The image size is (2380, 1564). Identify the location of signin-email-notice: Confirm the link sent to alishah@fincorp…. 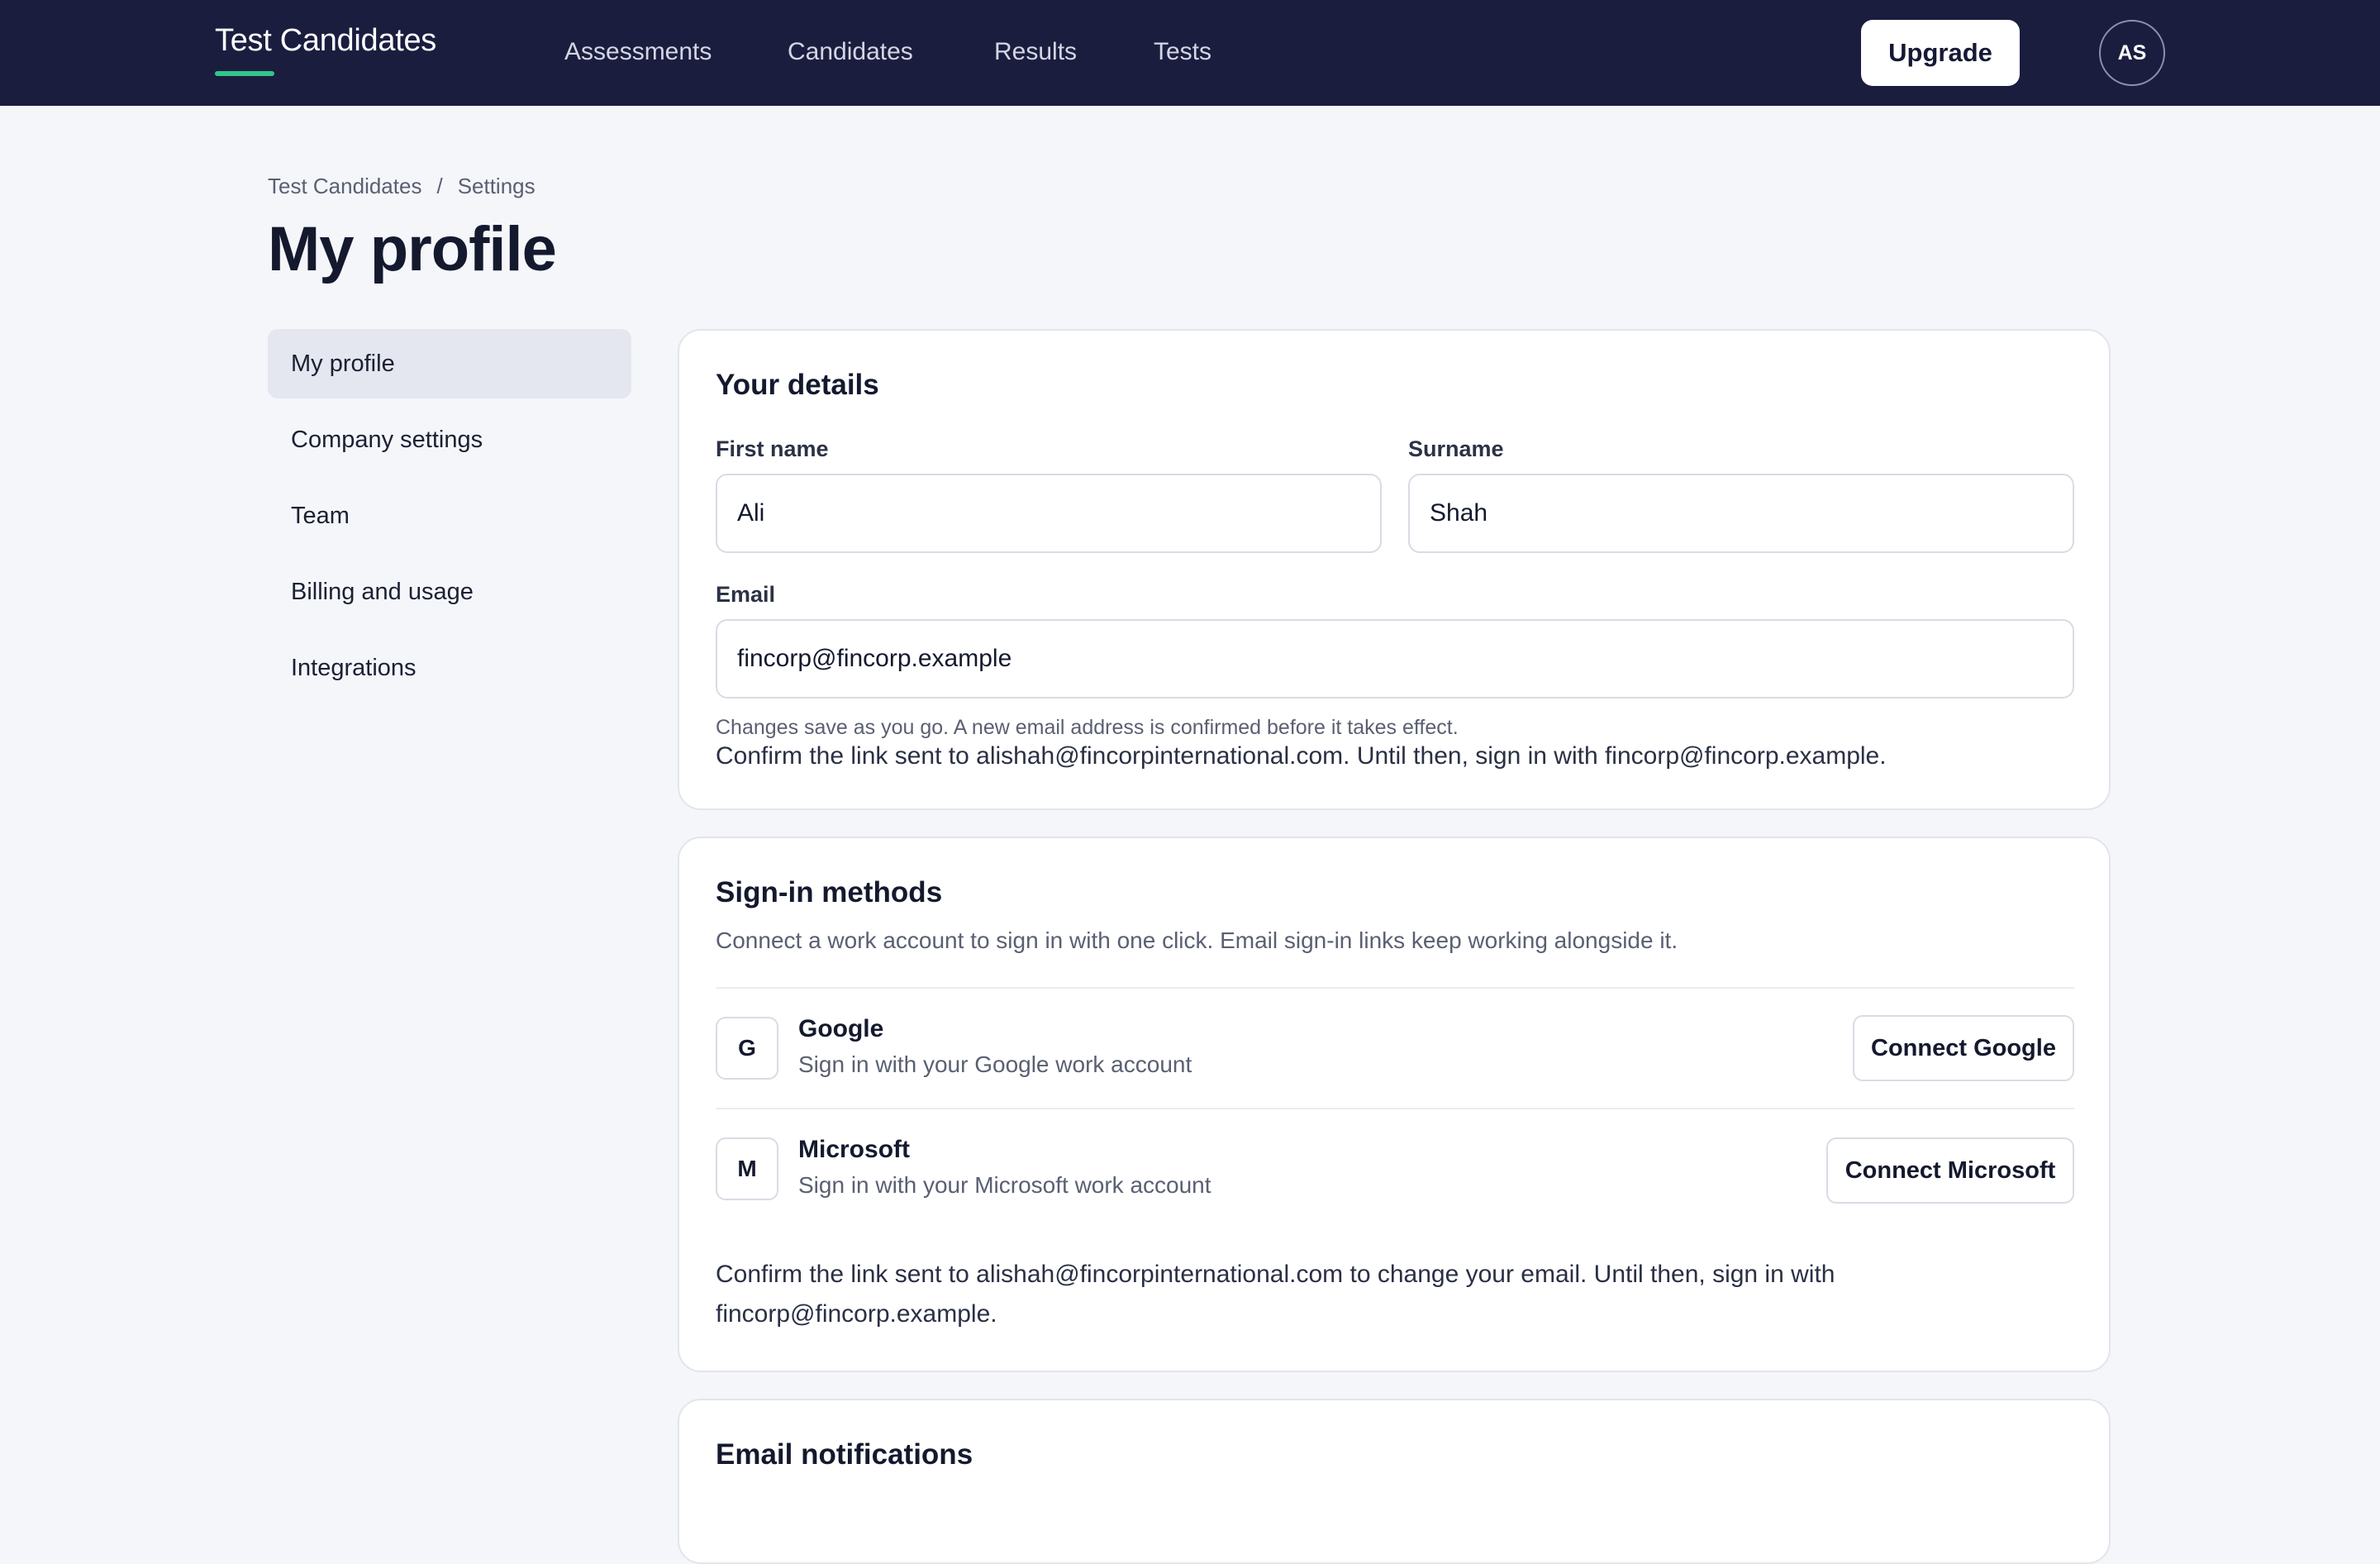
(1275, 1295).